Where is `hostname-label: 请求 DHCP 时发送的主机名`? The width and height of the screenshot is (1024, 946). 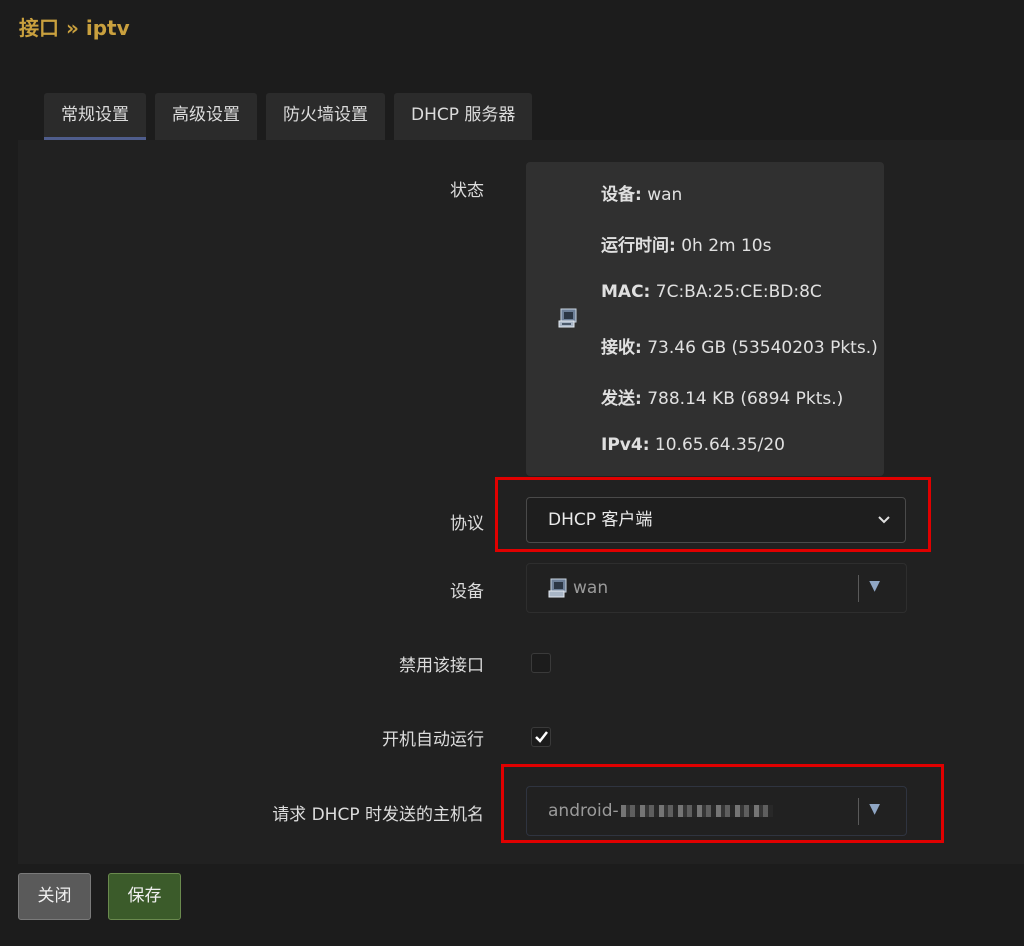
hostname-label: 请求 DHCP 时发送的主机名 is located at coordinates (378, 815).